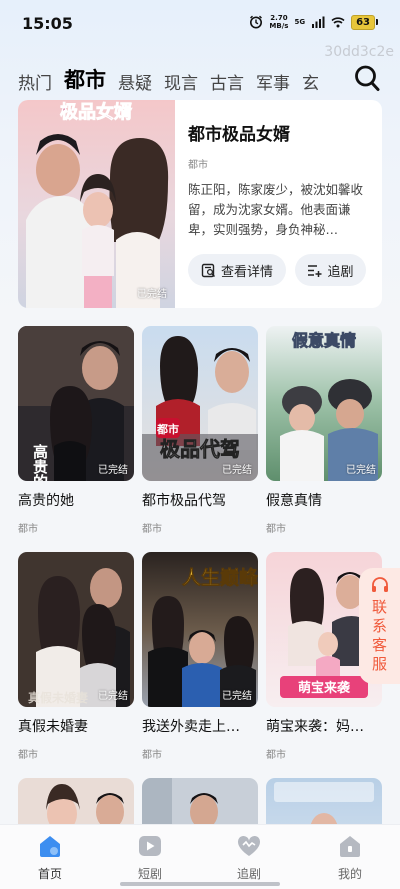  What do you see at coordinates (50, 857) in the screenshot?
I see `nav-home: 首页` at bounding box center [50, 857].